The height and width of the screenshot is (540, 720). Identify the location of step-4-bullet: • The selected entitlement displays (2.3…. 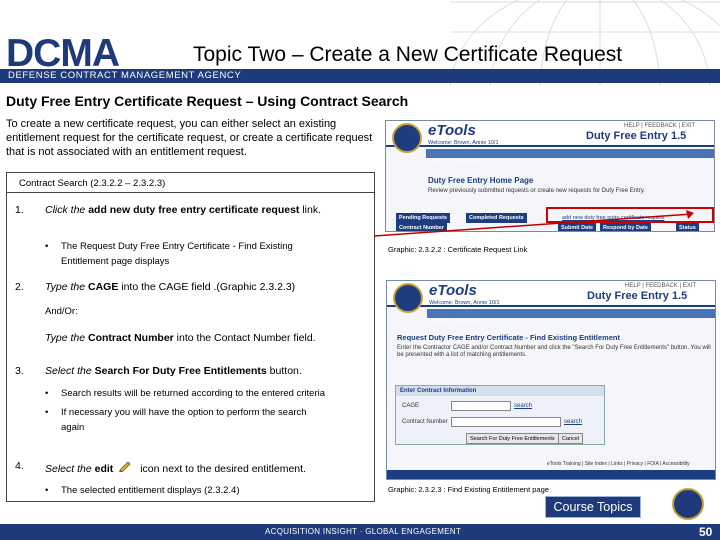
(142, 490).